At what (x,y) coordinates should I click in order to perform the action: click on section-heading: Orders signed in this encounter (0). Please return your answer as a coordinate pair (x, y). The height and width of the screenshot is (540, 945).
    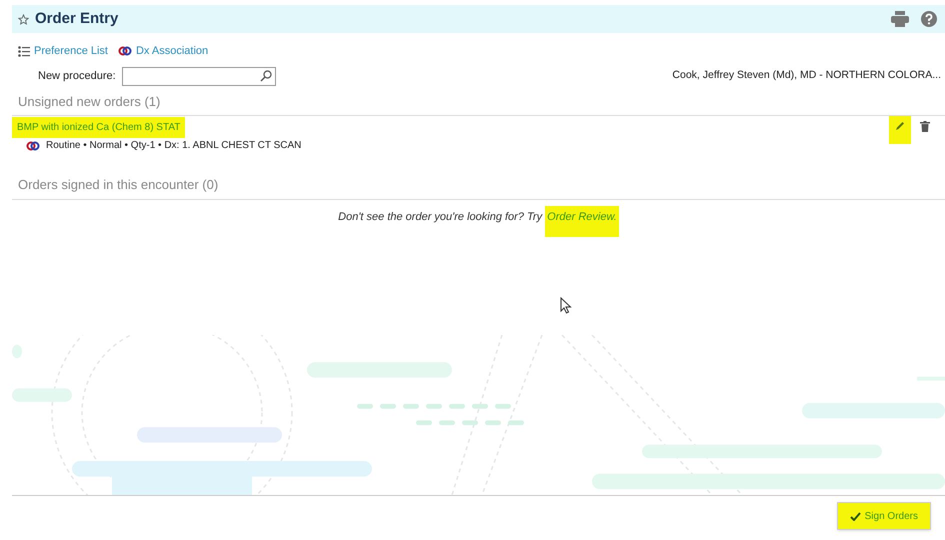
    Looking at the image, I should click on (119, 185).